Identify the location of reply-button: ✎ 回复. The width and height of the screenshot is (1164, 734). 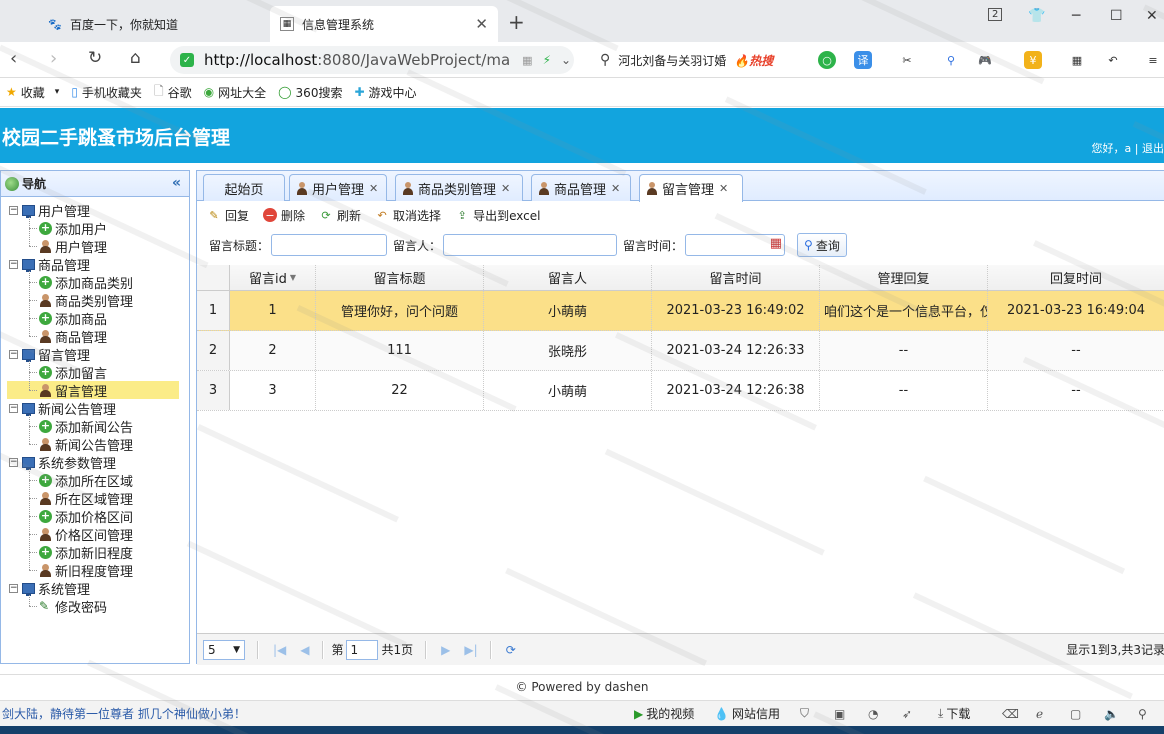
(228, 215).